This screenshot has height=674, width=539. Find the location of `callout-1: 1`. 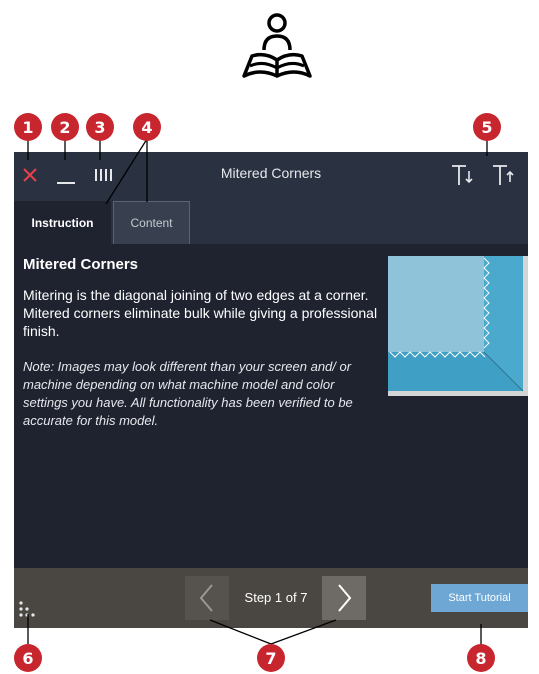

callout-1: 1 is located at coordinates (28, 127).